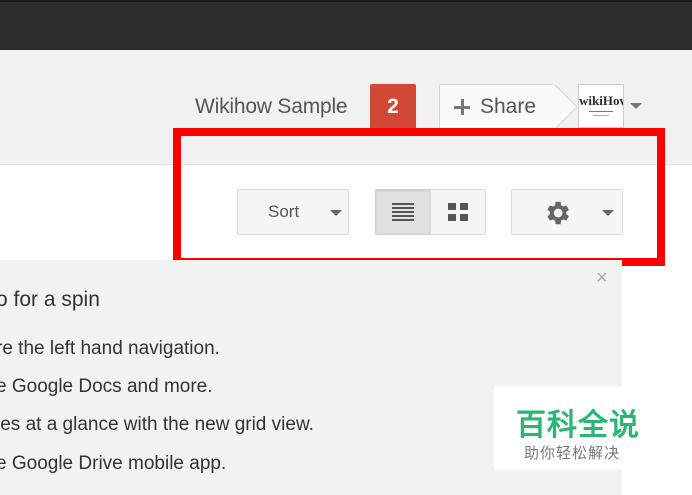  I want to click on settings-button, so click(567, 212).